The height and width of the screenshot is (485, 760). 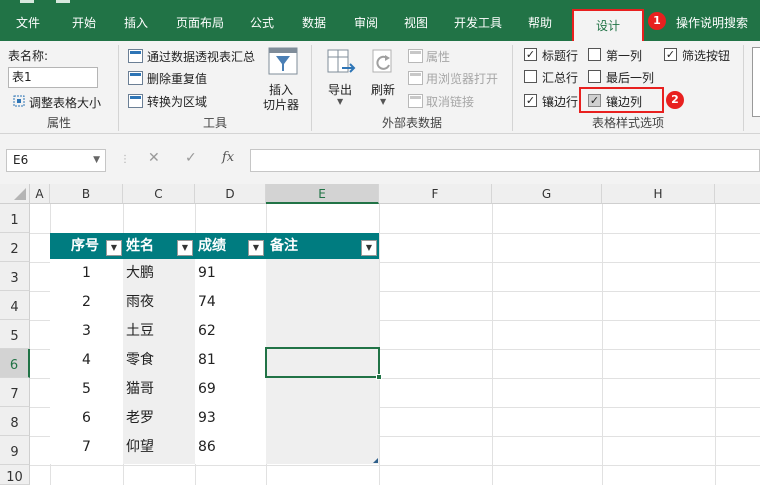 I want to click on tab-home: 开始, so click(x=84, y=23).